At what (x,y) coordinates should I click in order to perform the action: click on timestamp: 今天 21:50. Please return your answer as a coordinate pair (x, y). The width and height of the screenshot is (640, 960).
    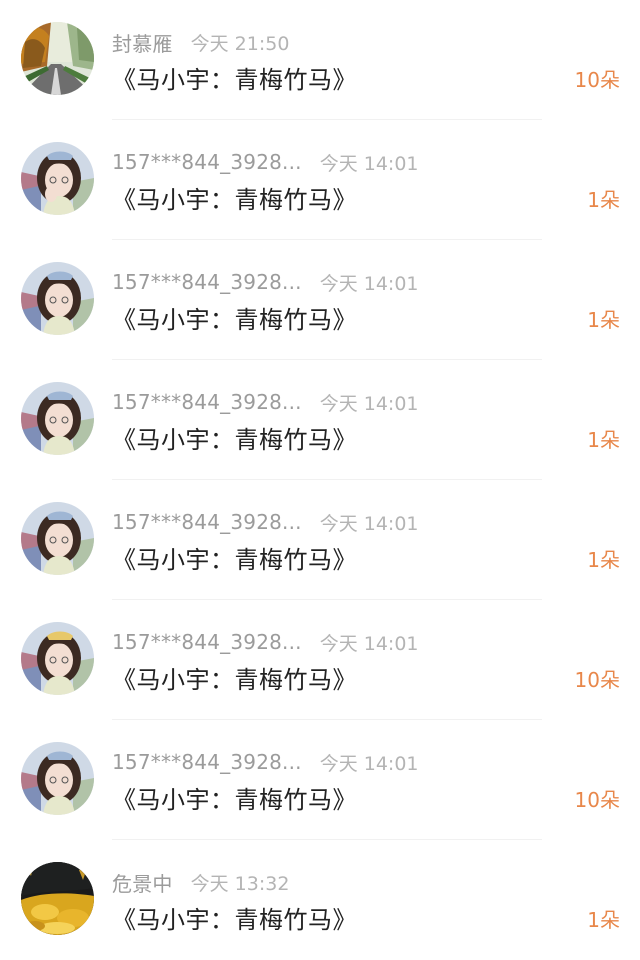
    Looking at the image, I should click on (240, 43).